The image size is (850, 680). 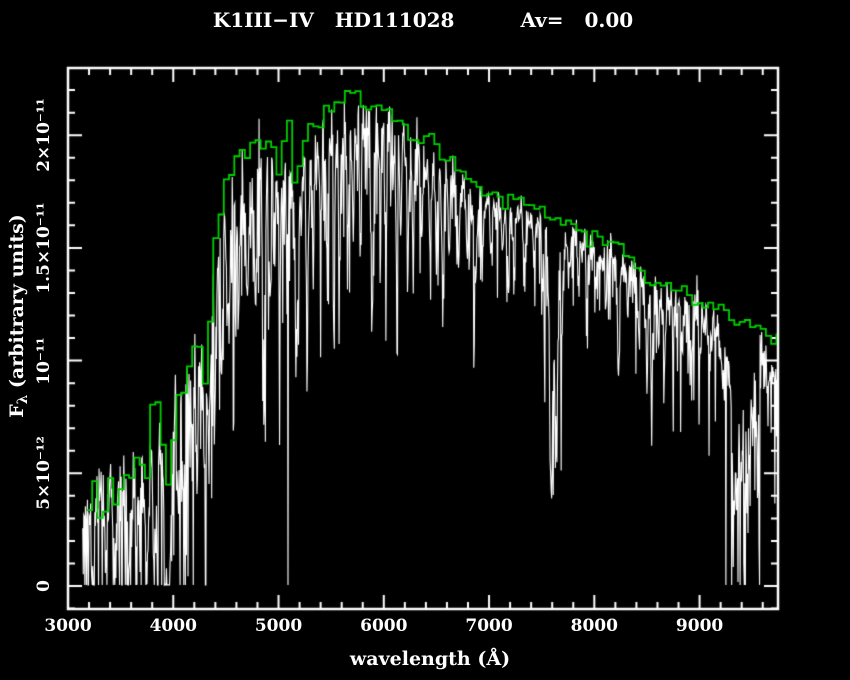 What do you see at coordinates (44, 360) in the screenshot?
I see `y-tick-label: 10⁻¹¹` at bounding box center [44, 360].